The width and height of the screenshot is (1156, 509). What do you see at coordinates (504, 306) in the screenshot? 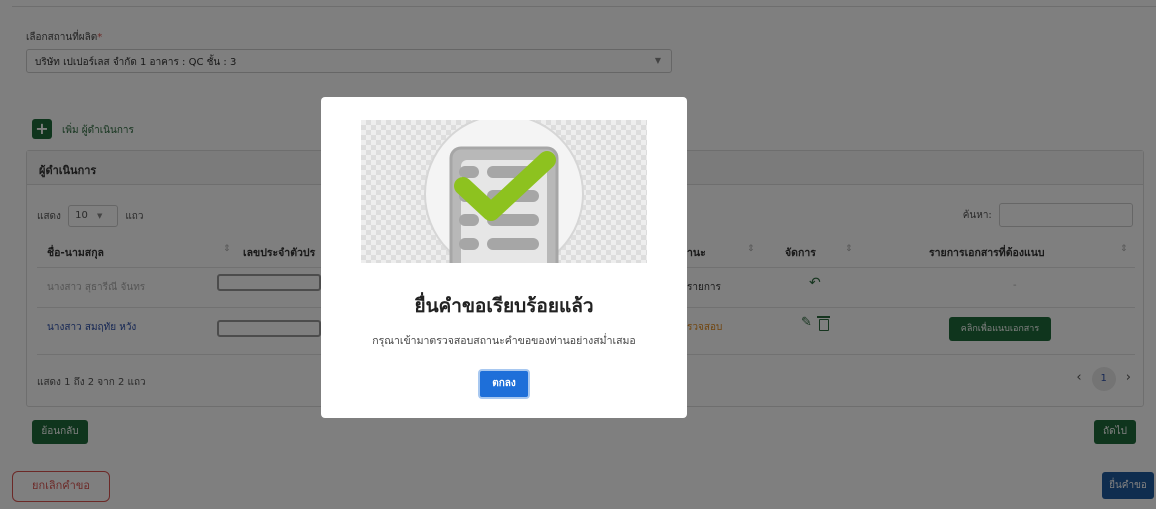
I see `modal-title: ยื่นคำขอเรียบร้อยแล้ว` at bounding box center [504, 306].